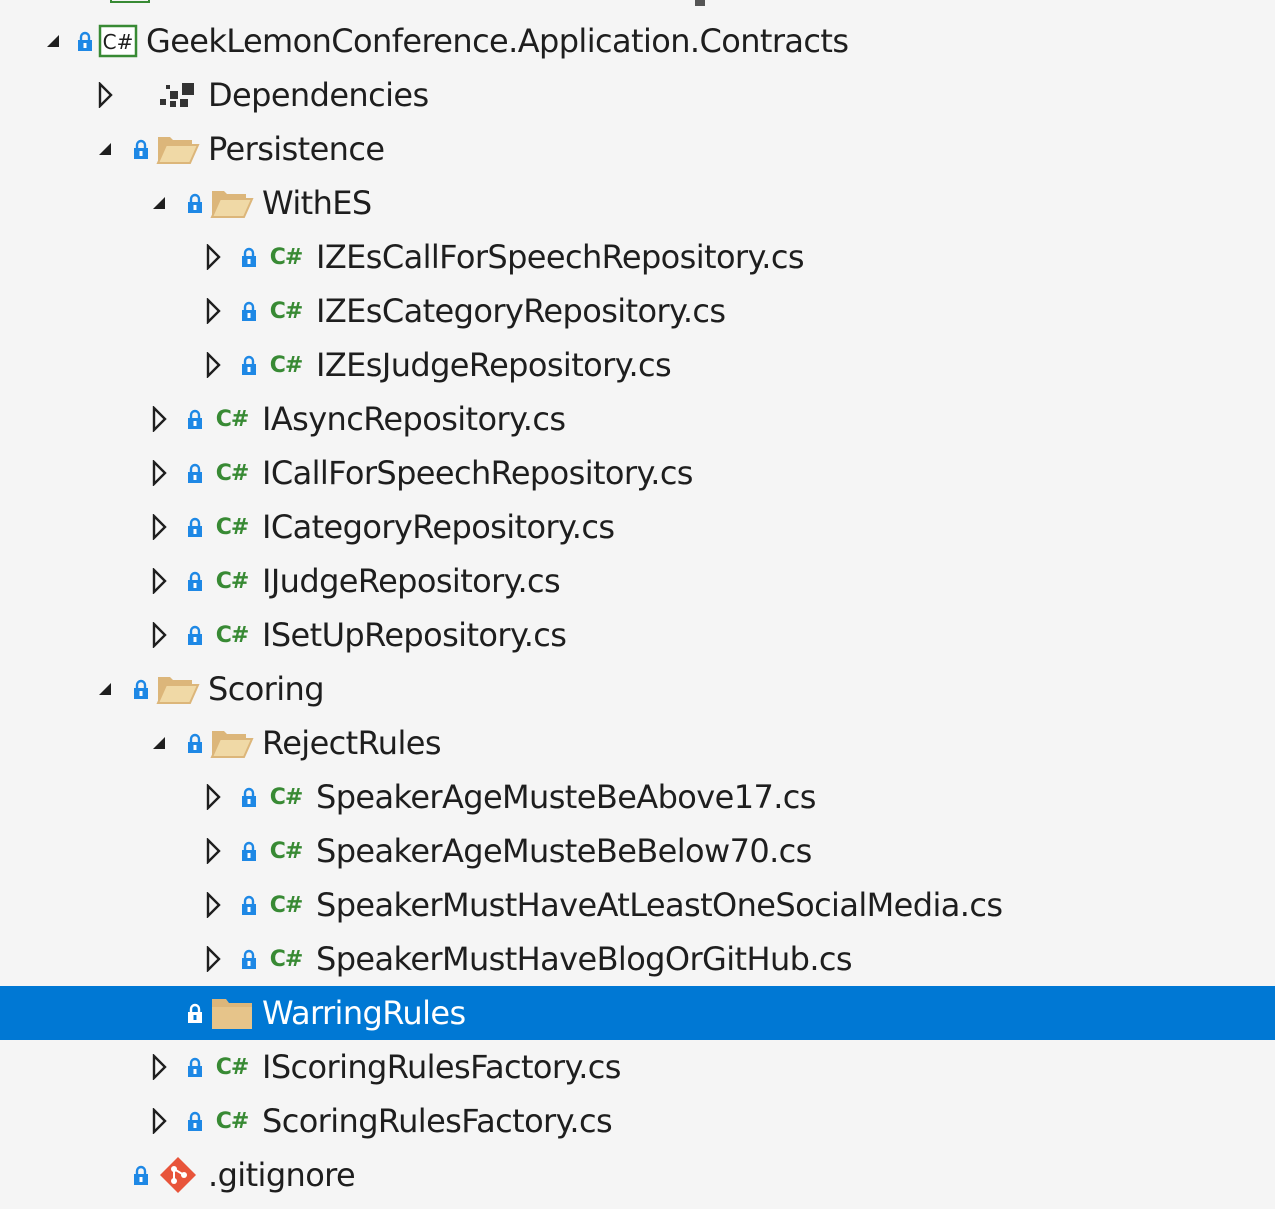 Image resolution: width=1275 pixels, height=1209 pixels. What do you see at coordinates (317, 203) in the screenshot?
I see `tree-item-label: WithES` at bounding box center [317, 203].